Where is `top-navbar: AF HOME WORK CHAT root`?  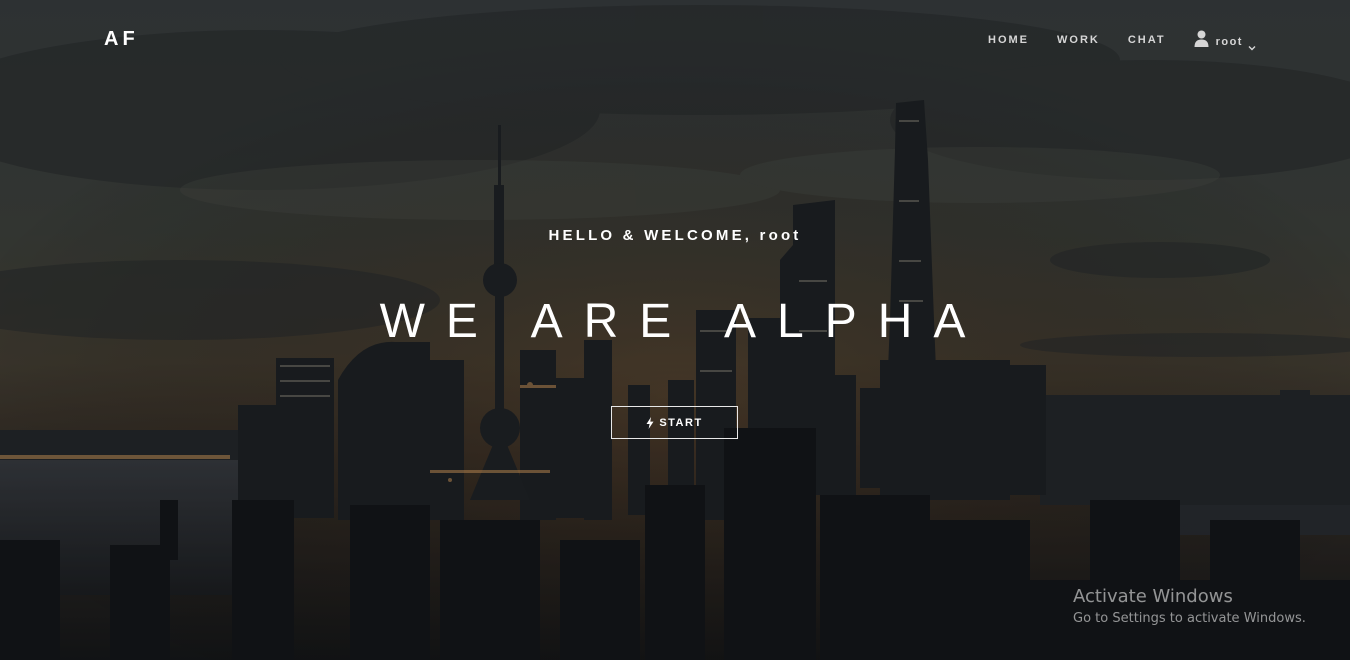 top-navbar: AF HOME WORK CHAT root is located at coordinates (675, 40).